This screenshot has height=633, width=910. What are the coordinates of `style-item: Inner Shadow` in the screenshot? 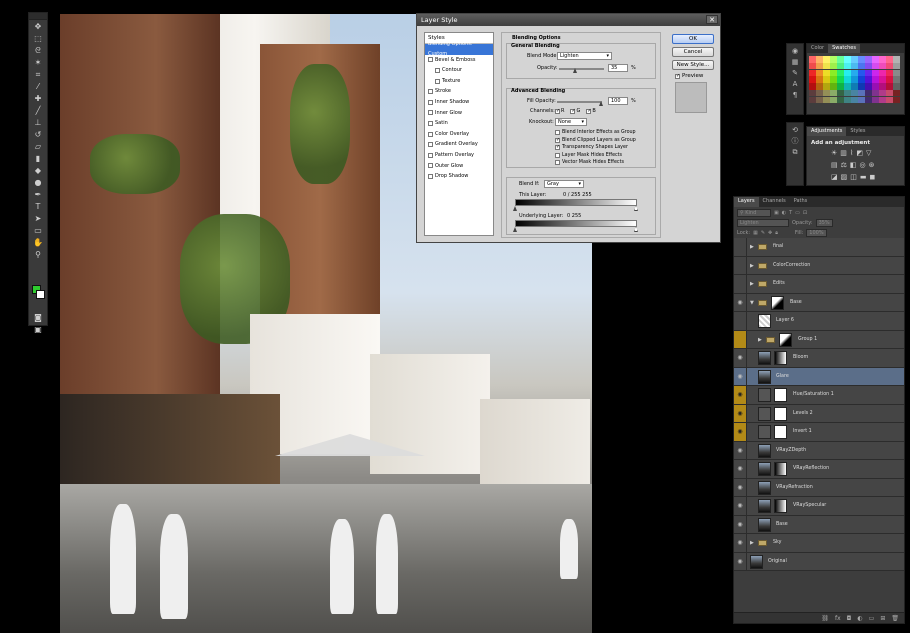 It's located at (459, 102).